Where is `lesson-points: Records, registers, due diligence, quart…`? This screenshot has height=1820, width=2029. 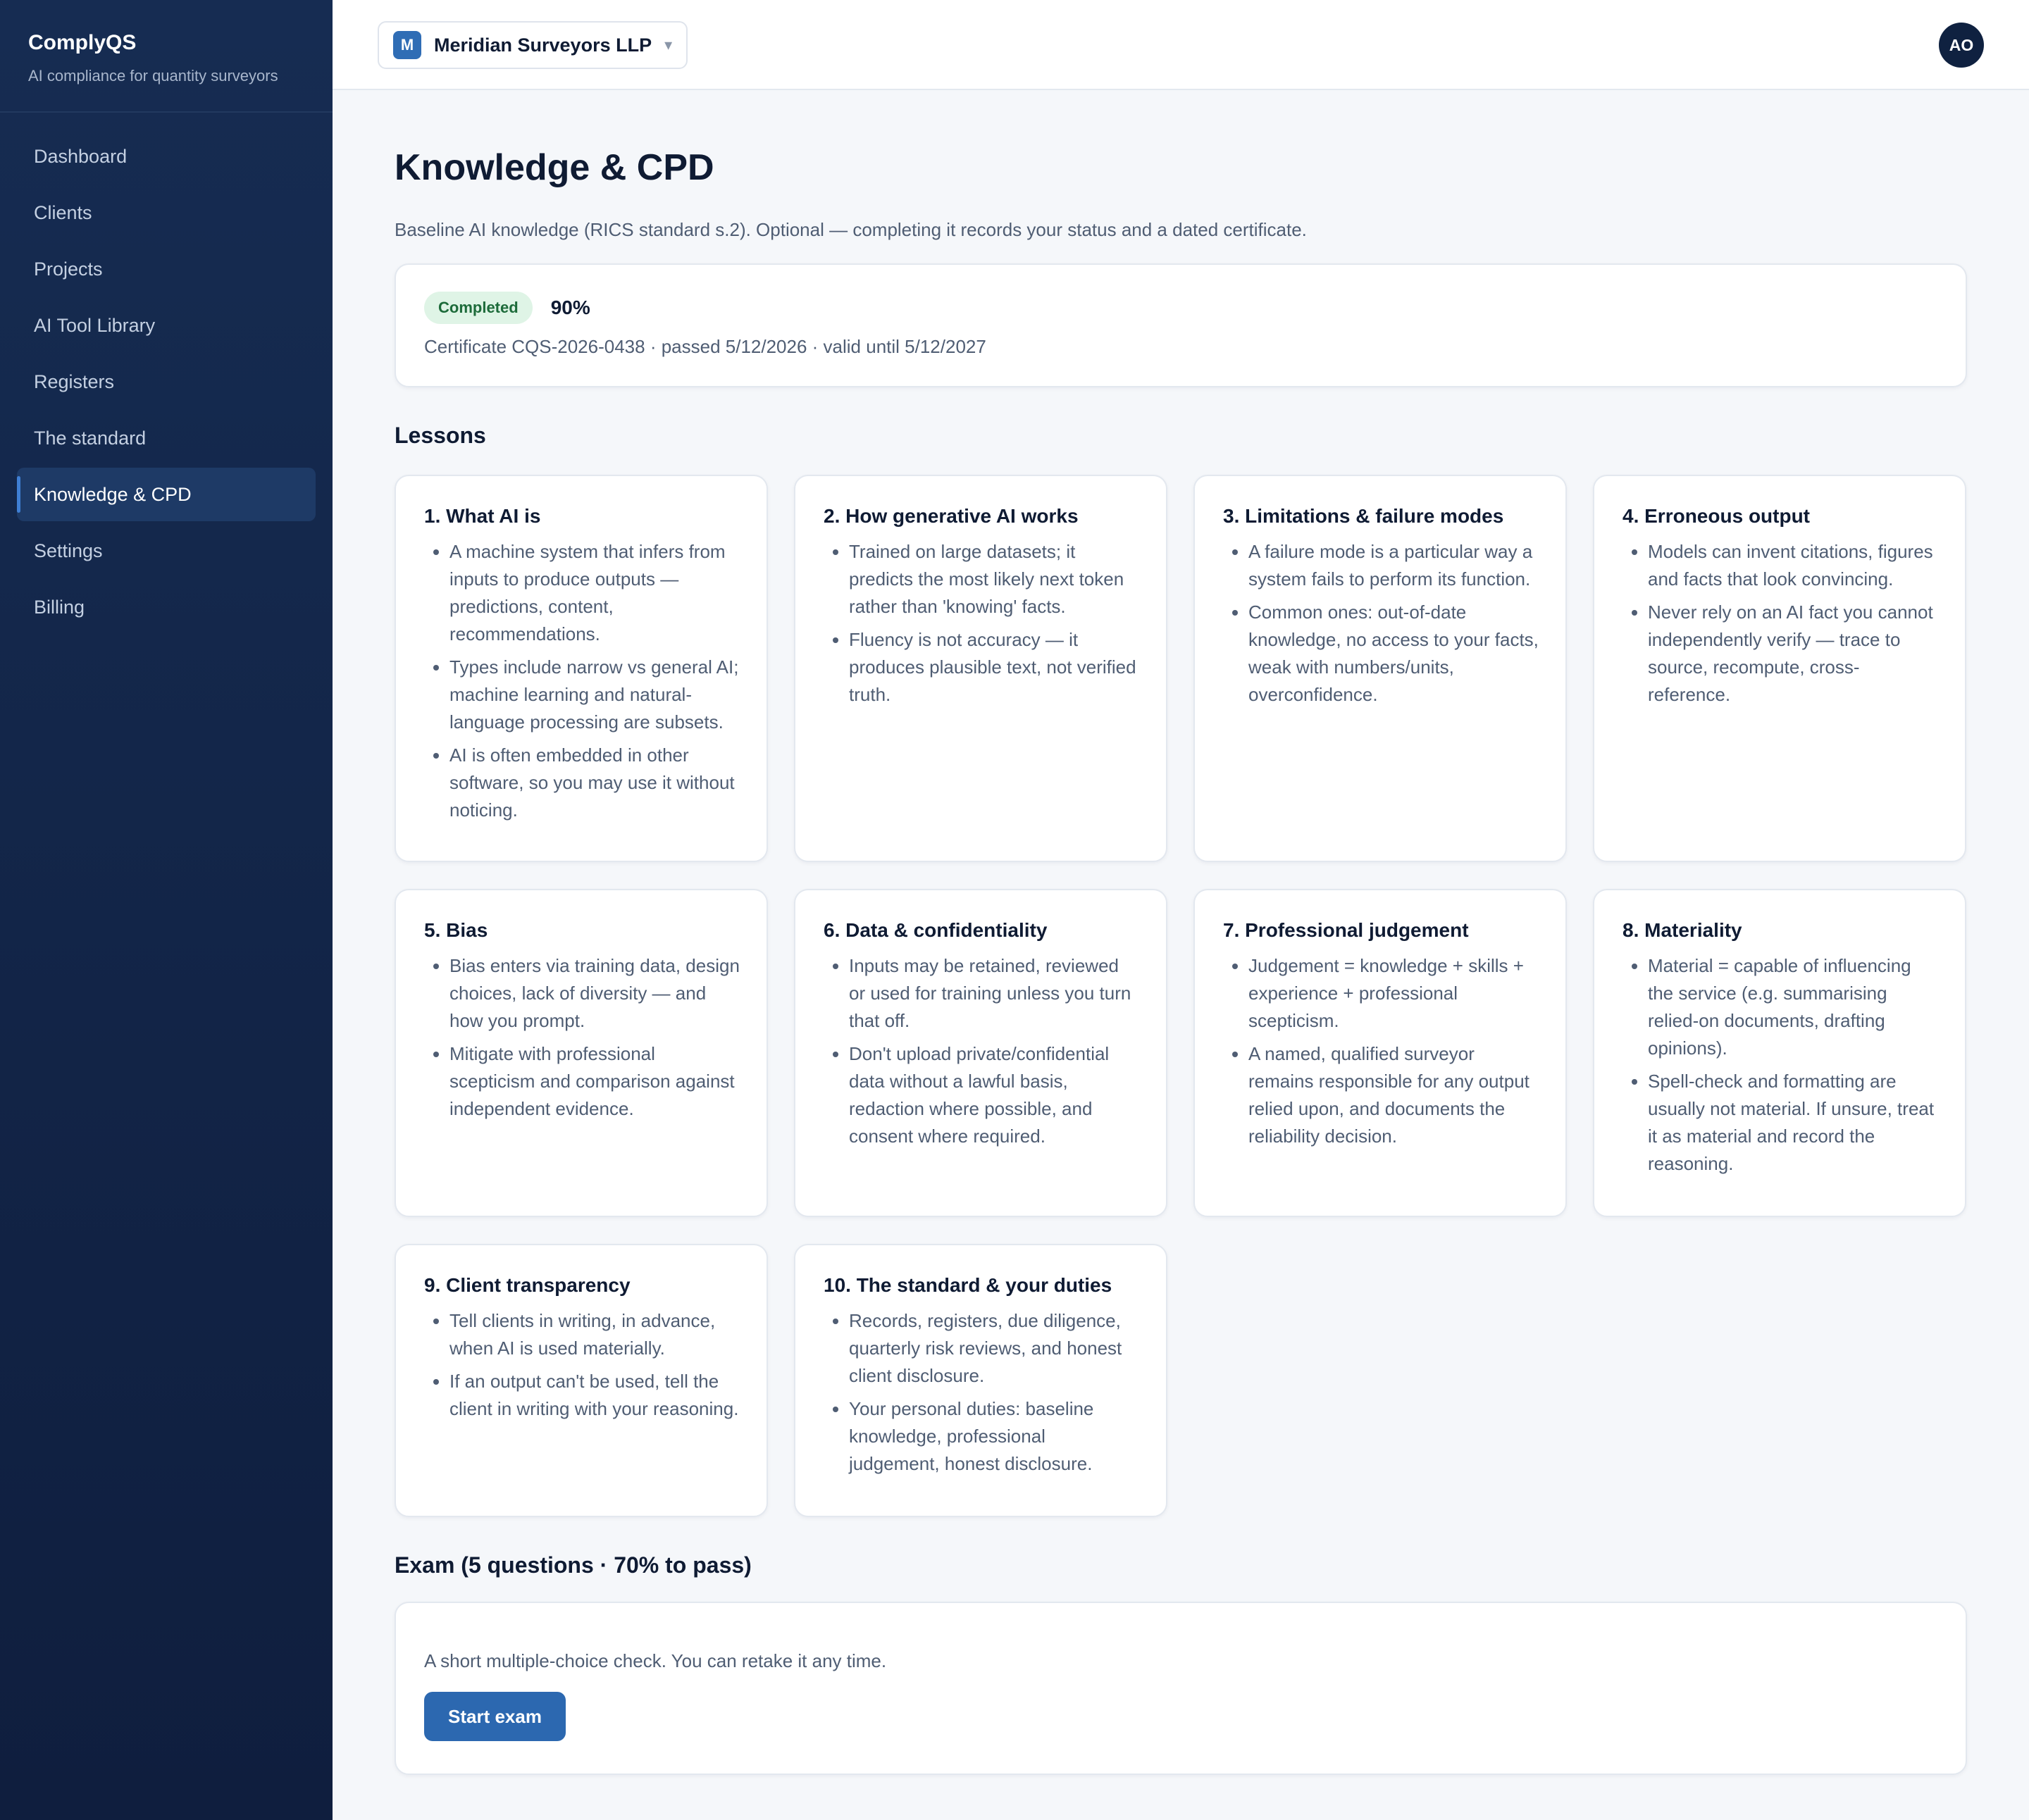 lesson-points: Records, registers, due diligence, quart… is located at coordinates (981, 1392).